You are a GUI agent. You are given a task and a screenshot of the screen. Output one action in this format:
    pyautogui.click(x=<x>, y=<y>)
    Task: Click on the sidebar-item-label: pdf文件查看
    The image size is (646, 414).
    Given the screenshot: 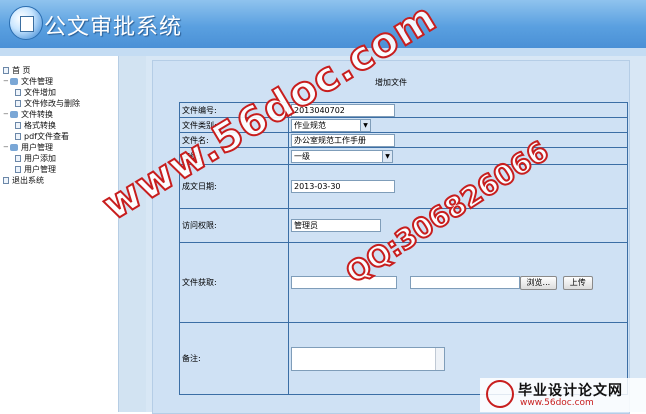 What is the action you would take?
    pyautogui.click(x=46, y=136)
    